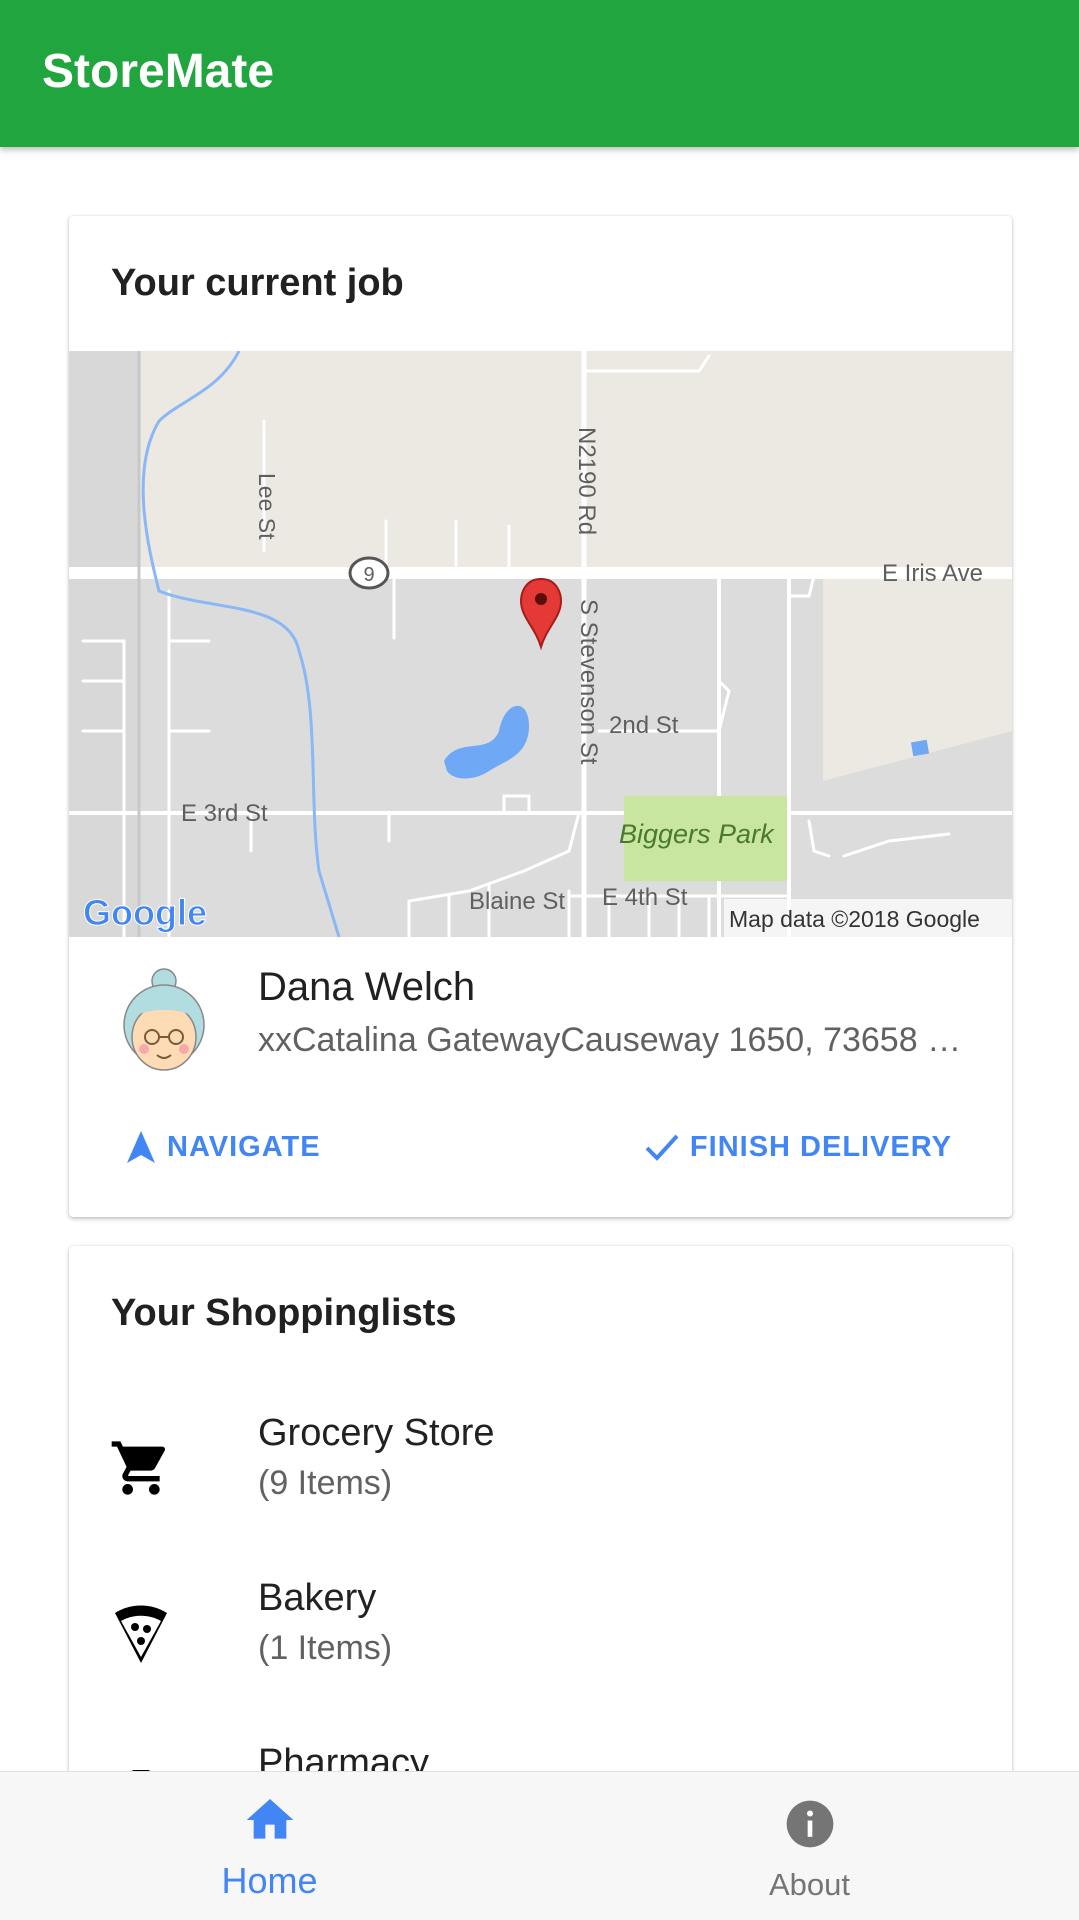 The image size is (1079, 1920). I want to click on list-item-grocery-store: Grocery Store (9 Items), so click(540, 1471).